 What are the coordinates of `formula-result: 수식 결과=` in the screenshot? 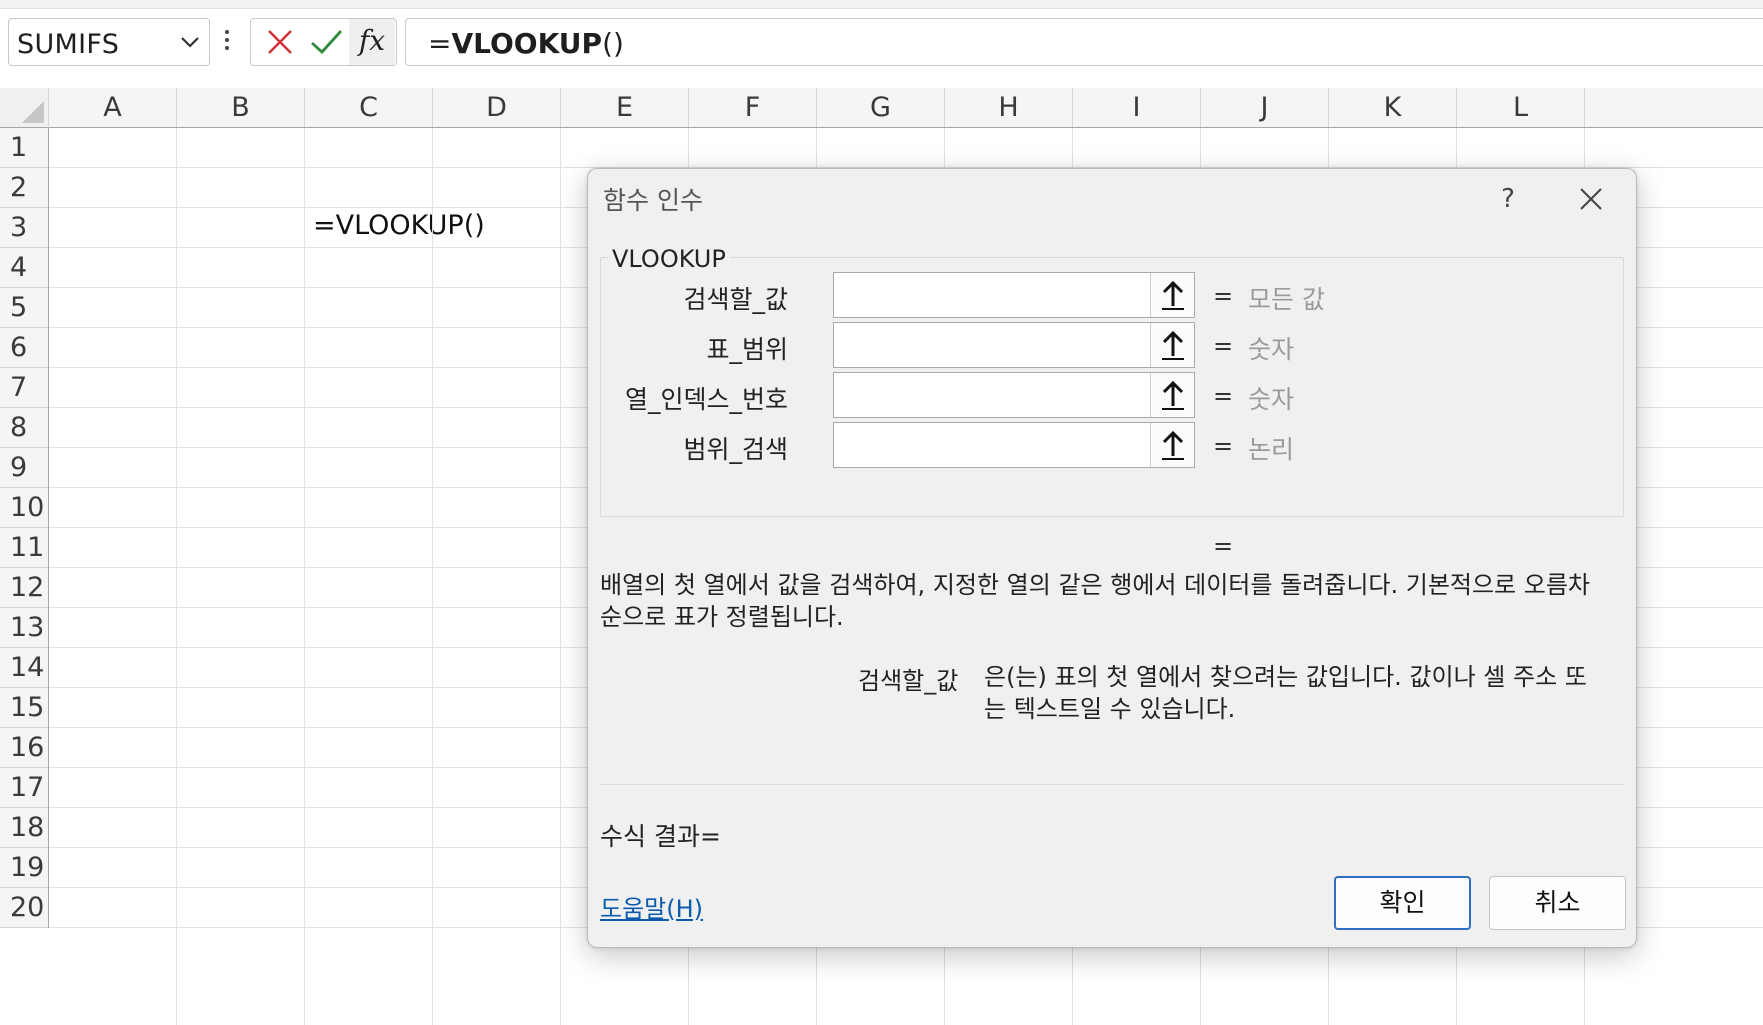 It's located at (660, 836).